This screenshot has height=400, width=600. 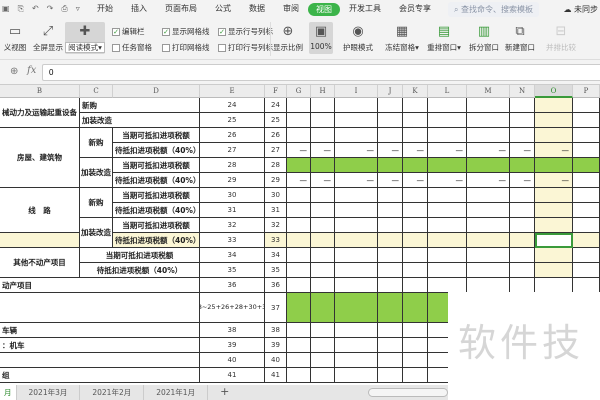 What do you see at coordinates (415, 225) in the screenshot?
I see `cell-K32` at bounding box center [415, 225].